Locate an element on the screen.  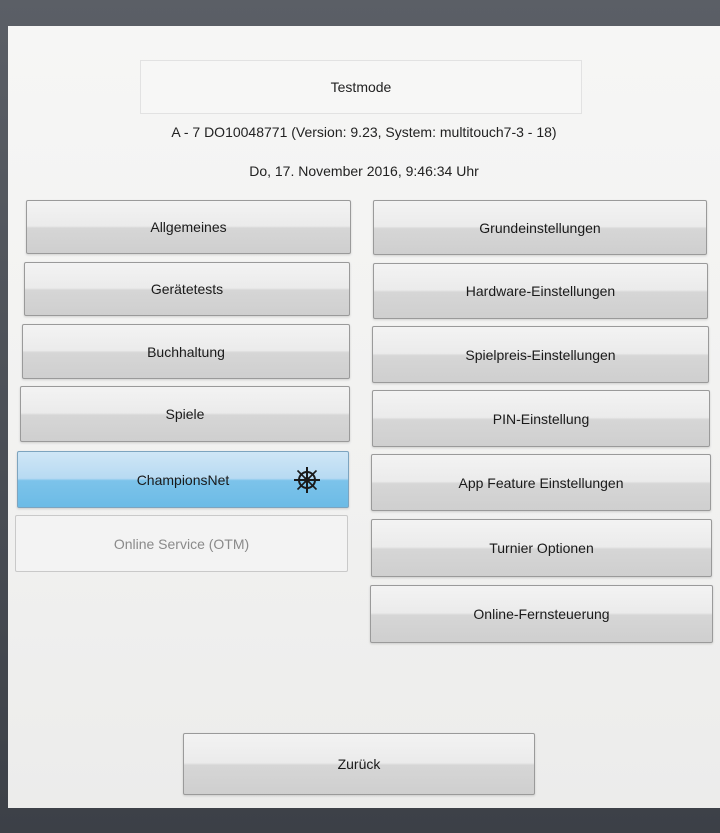
championsnet-button: ChampionsNet is located at coordinates (183, 479).